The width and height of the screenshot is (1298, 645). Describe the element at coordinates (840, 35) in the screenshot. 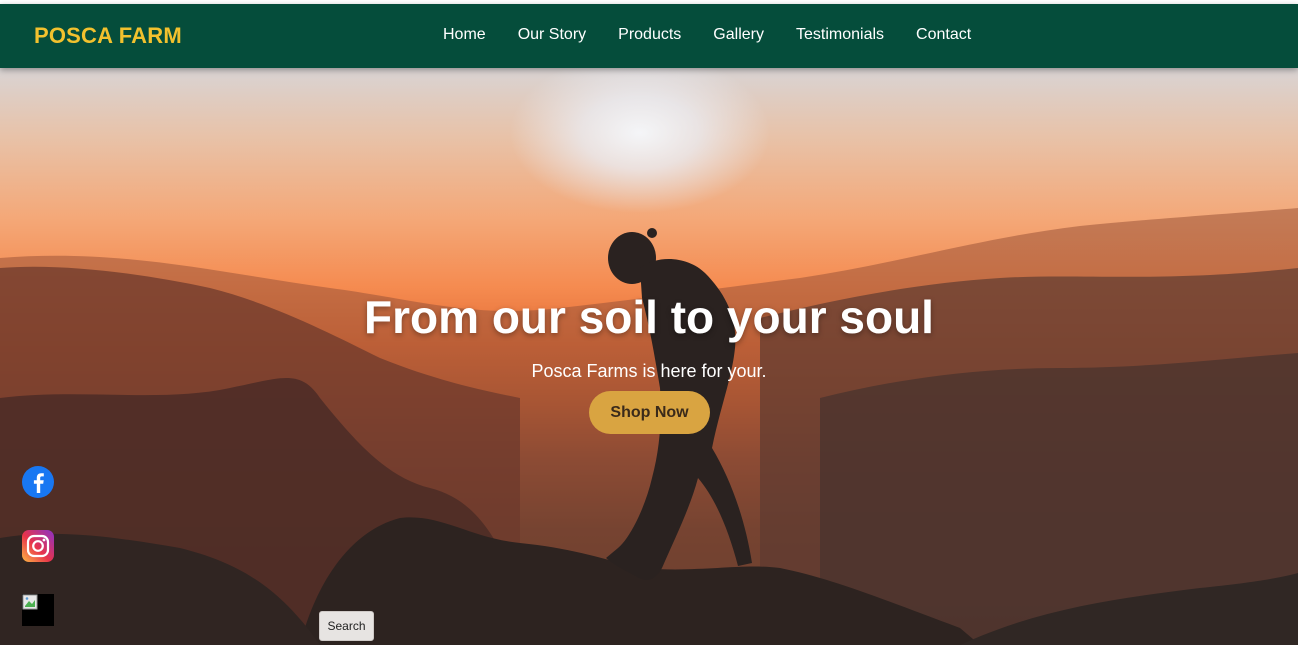

I see `nav-testimonials-link: Testimonials` at that location.